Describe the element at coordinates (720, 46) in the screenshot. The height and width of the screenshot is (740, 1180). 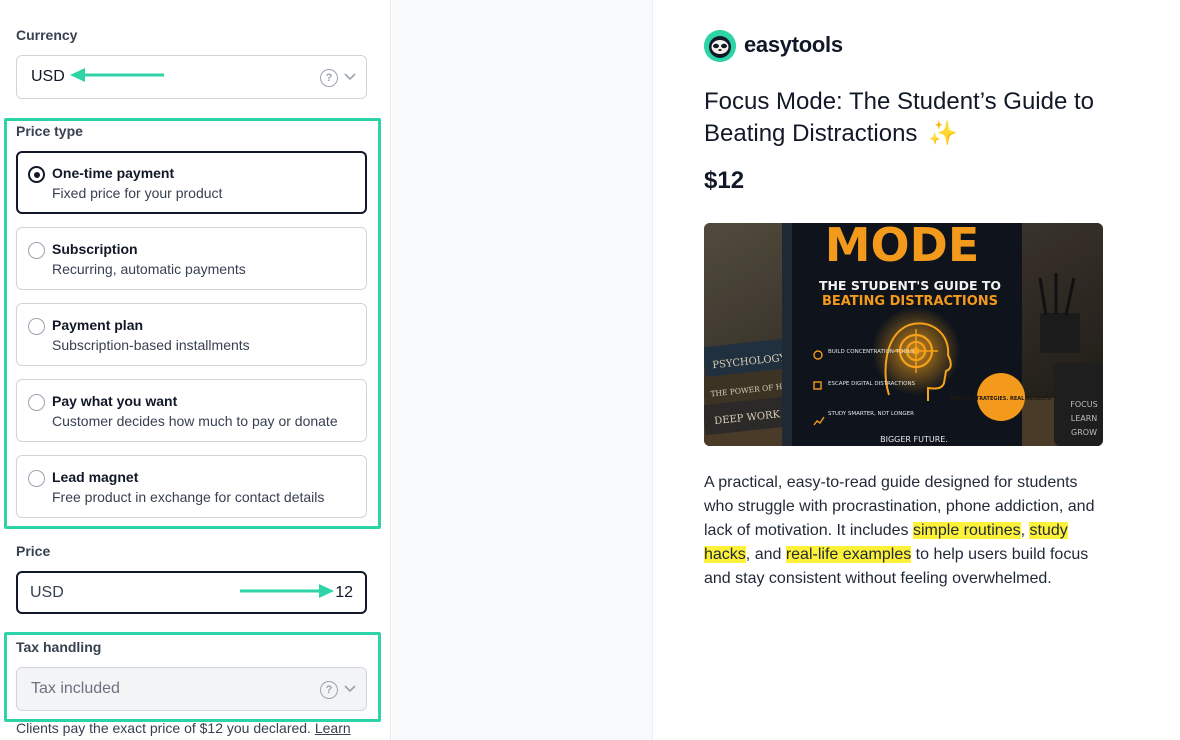
I see `sloth-logo-icon` at that location.